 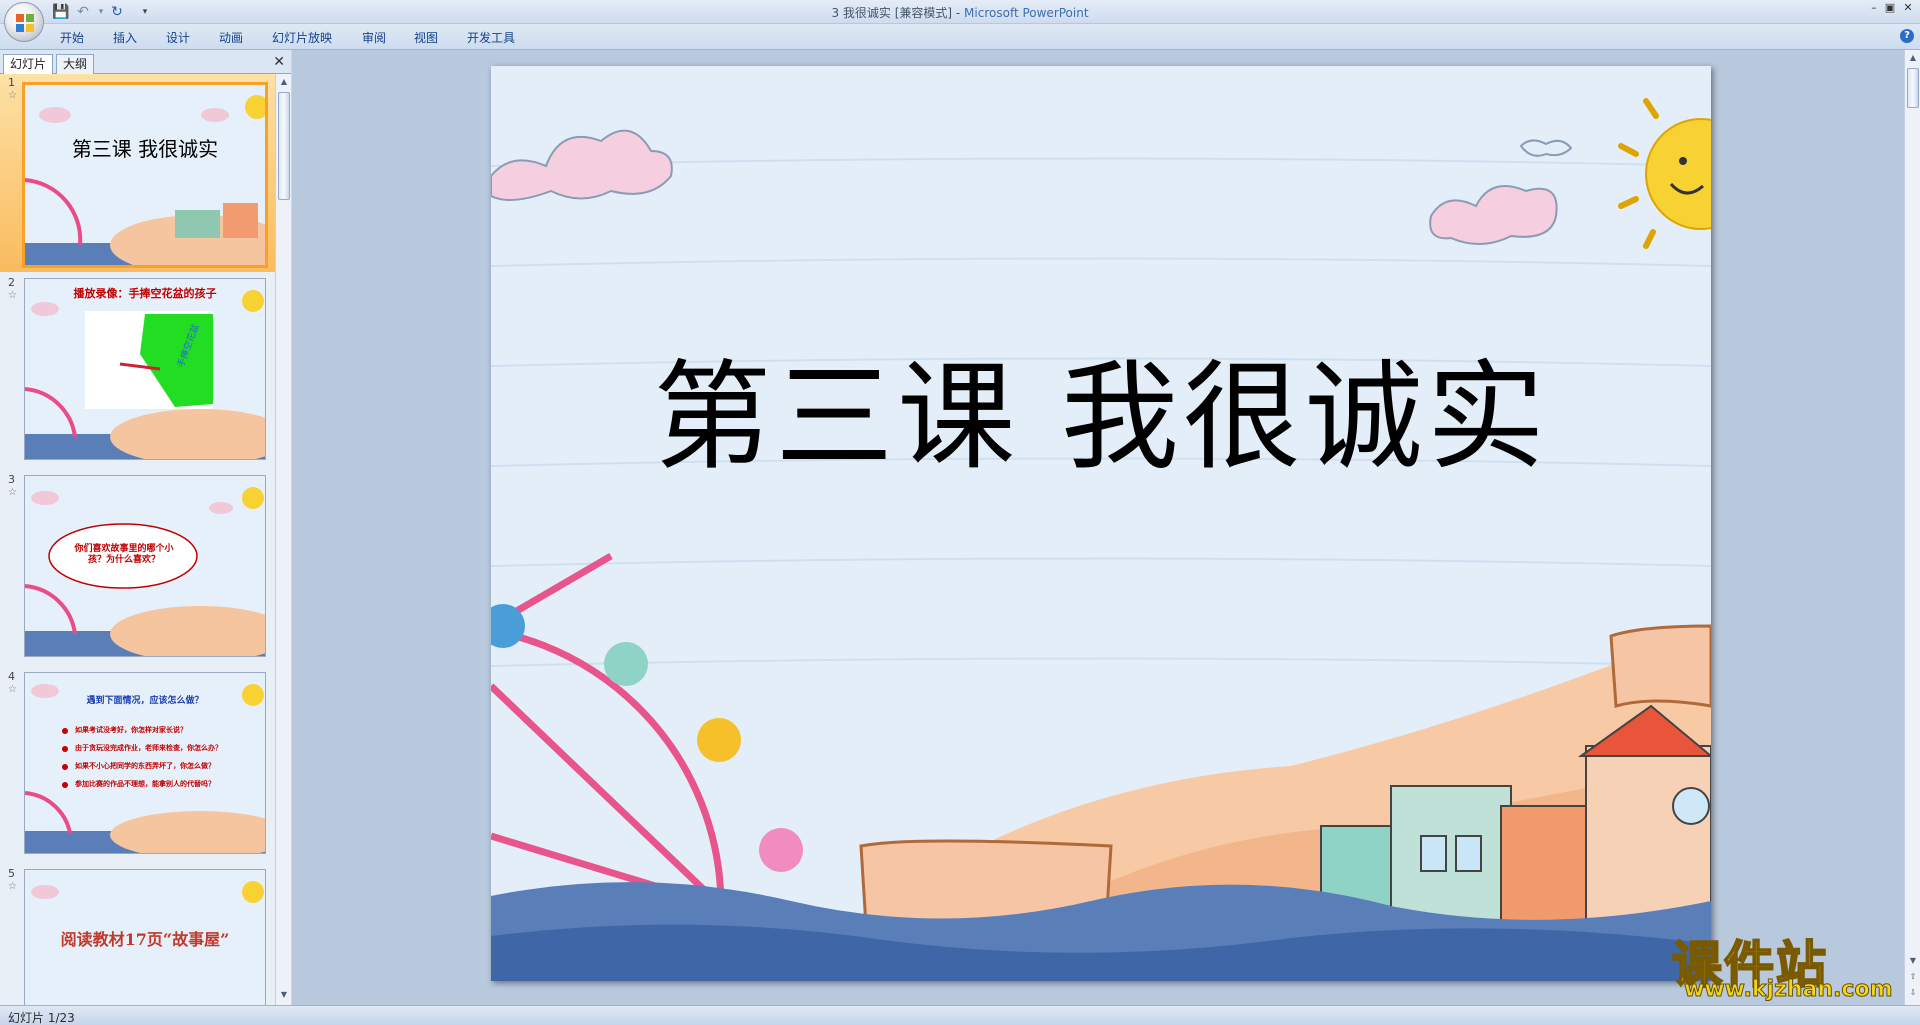 I want to click on pane-tab-bar: 幻灯片 大纲 ✕, so click(x=145, y=62).